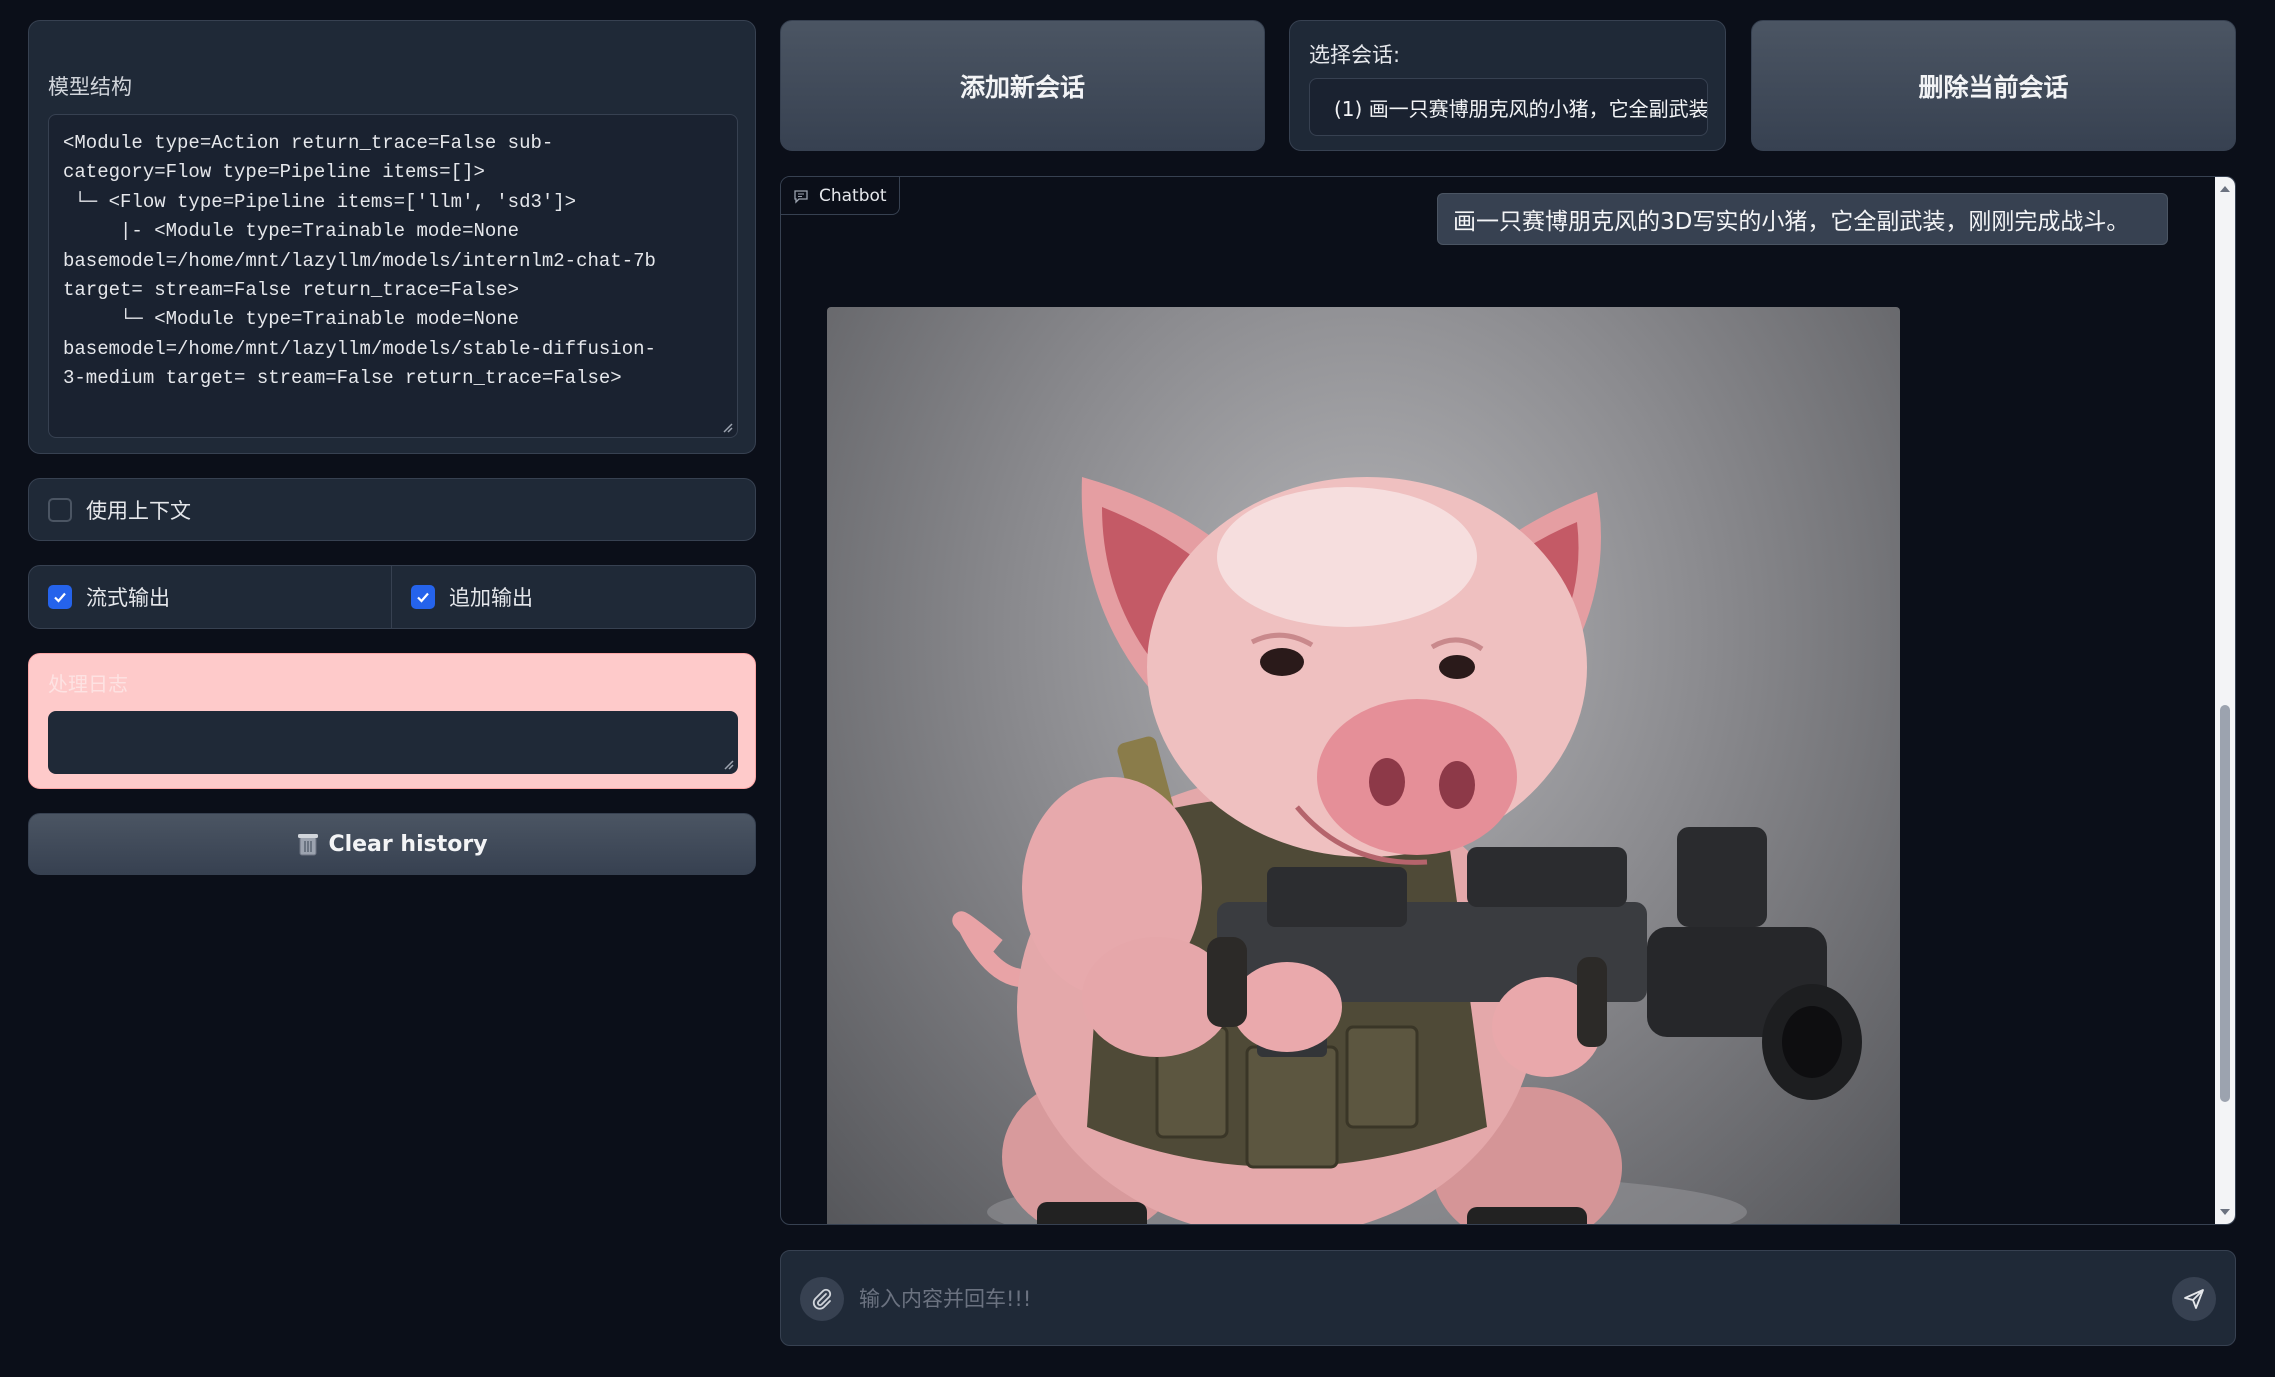 This screenshot has height=1377, width=2275. I want to click on attach-button, so click(822, 1299).